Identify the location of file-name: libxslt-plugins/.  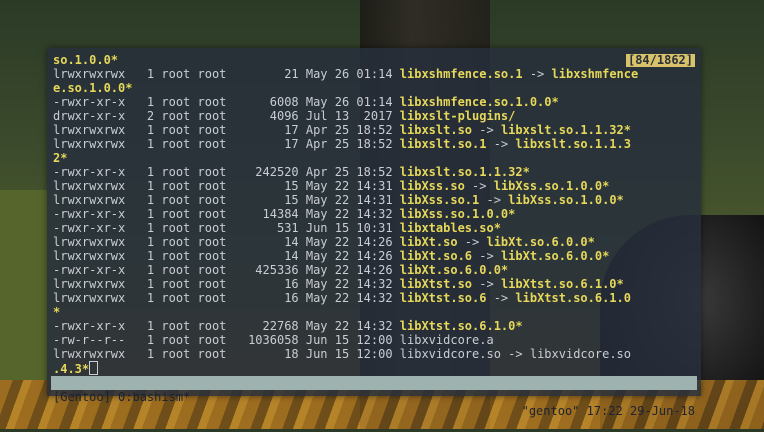
(457, 116).